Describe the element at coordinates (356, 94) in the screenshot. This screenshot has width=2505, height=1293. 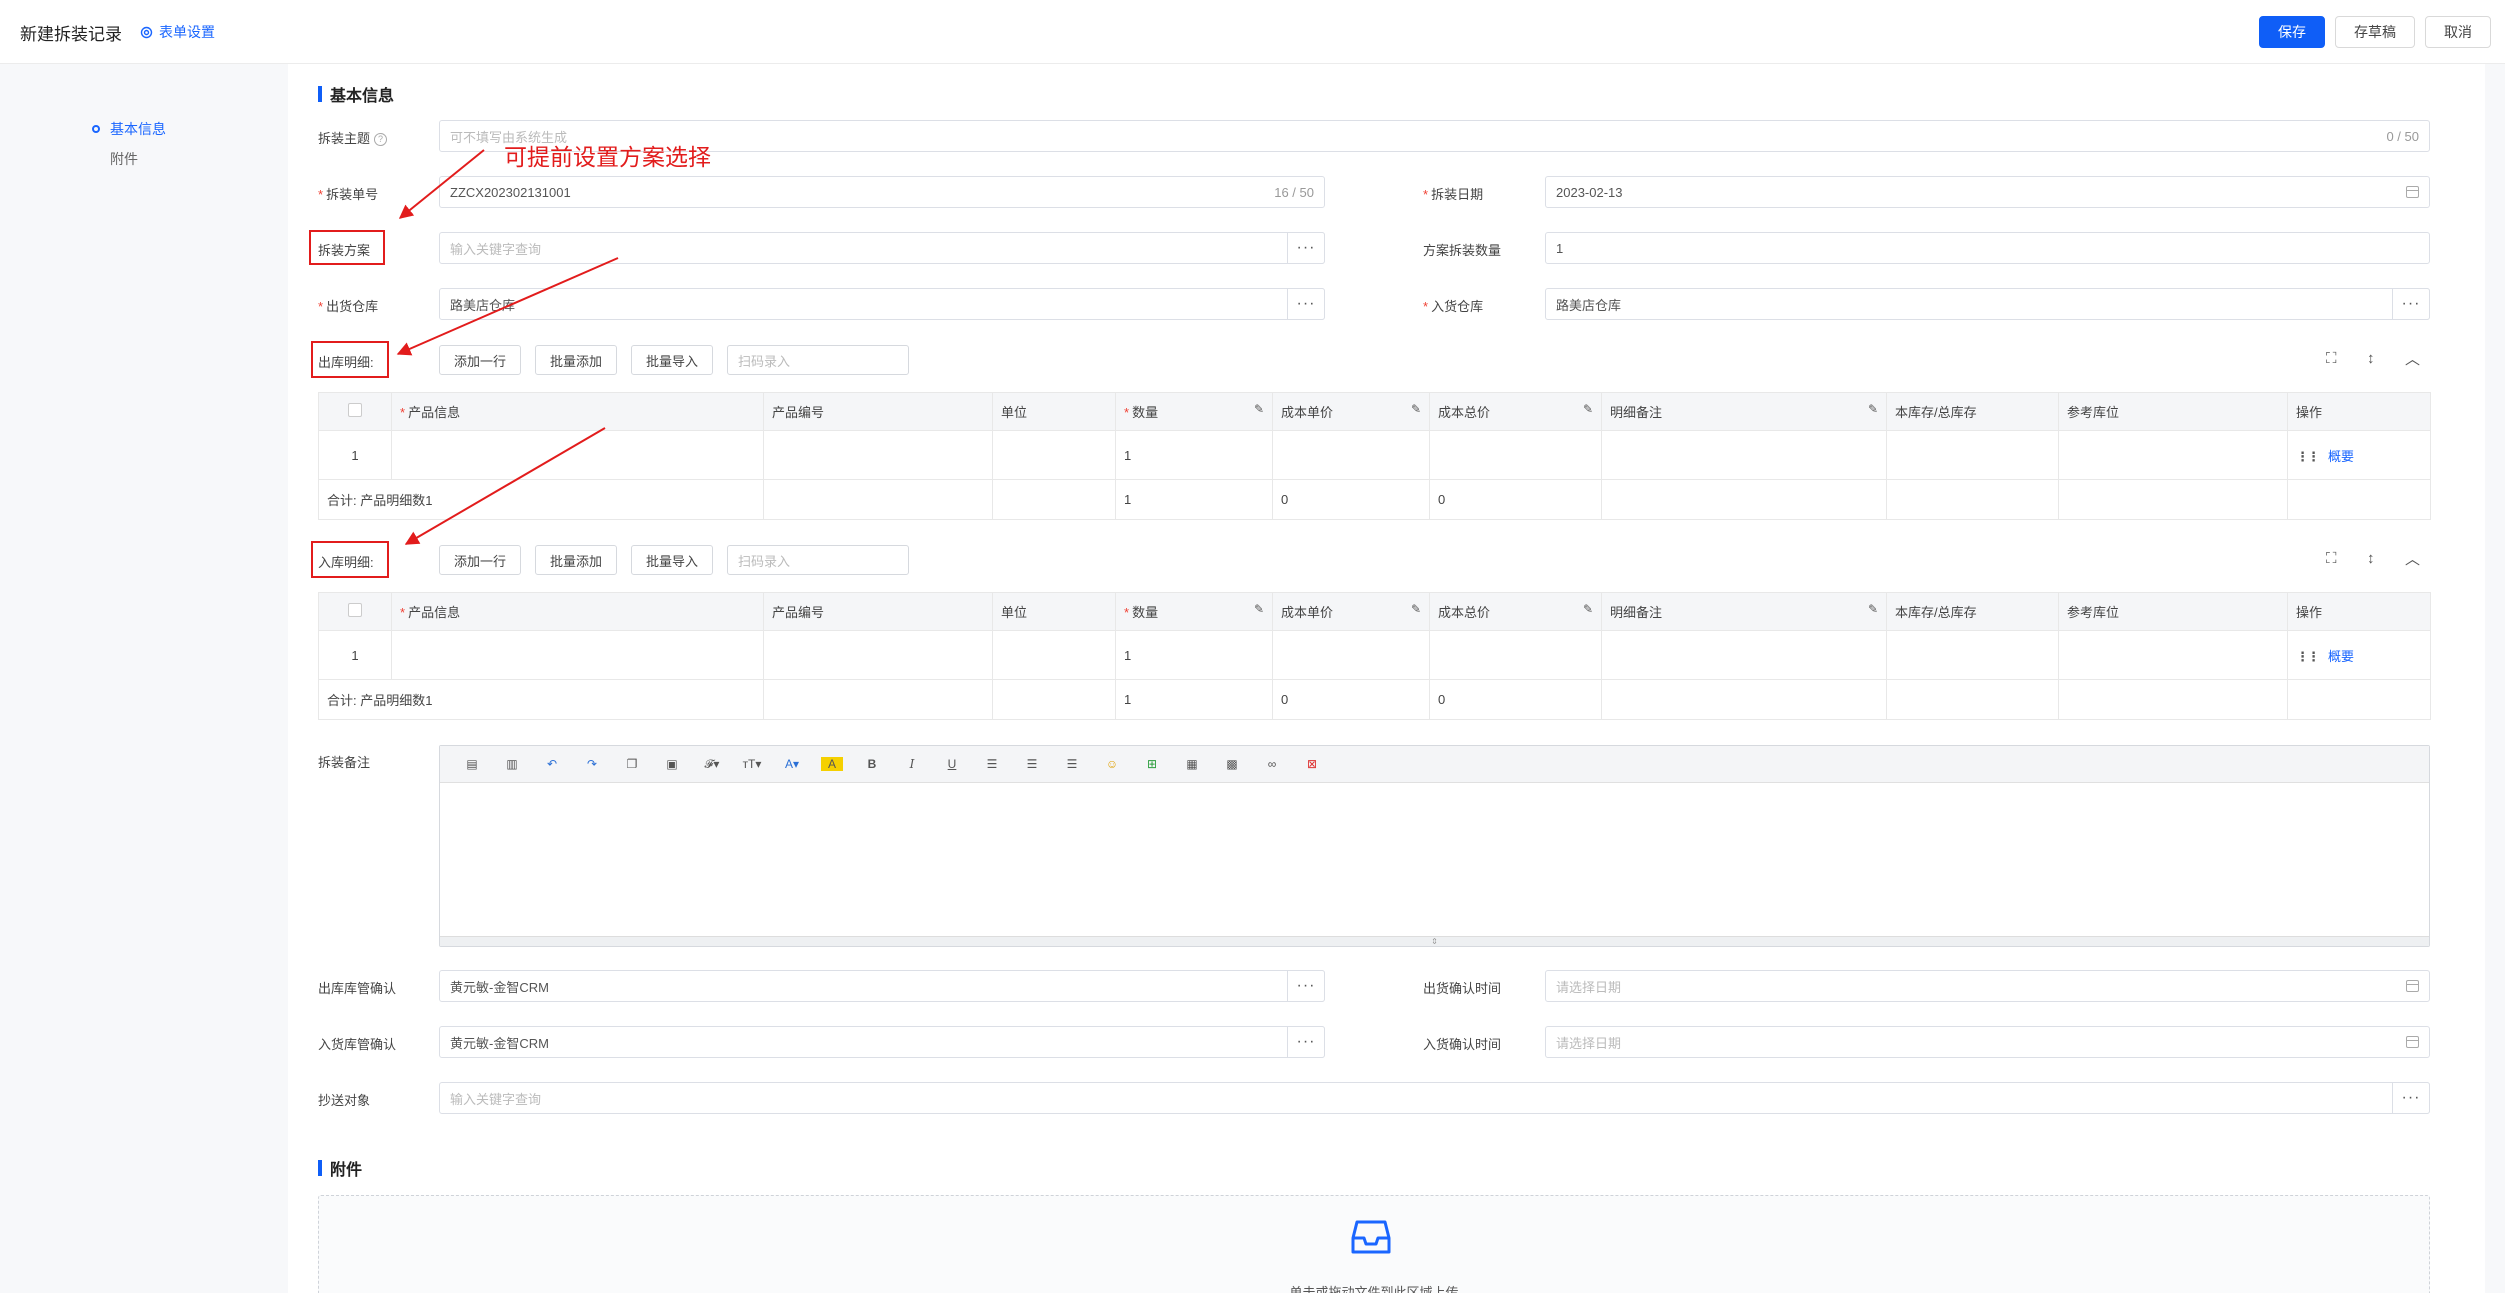
I see `section-title-basic: 基本信息` at that location.